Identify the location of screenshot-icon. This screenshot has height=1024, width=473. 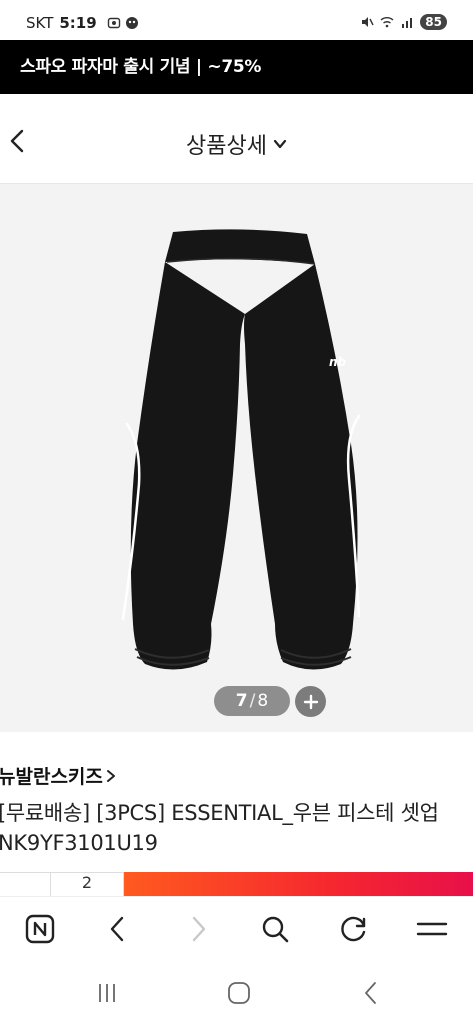
(113, 23).